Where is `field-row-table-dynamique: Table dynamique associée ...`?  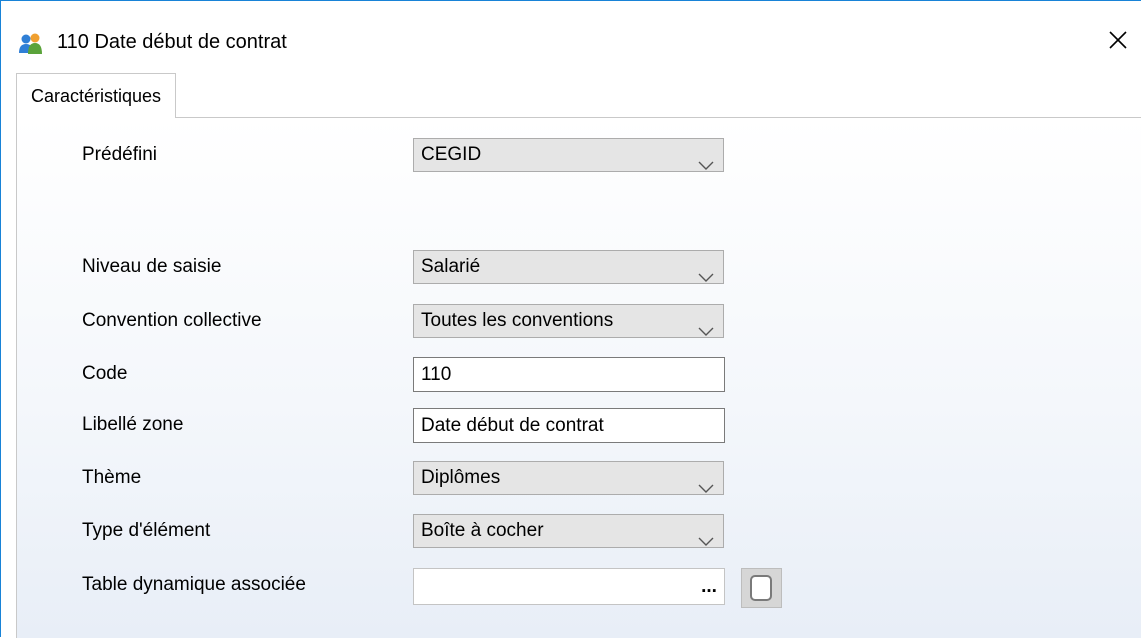 field-row-table-dynamique: Table dynamique associée ... is located at coordinates (579, 588).